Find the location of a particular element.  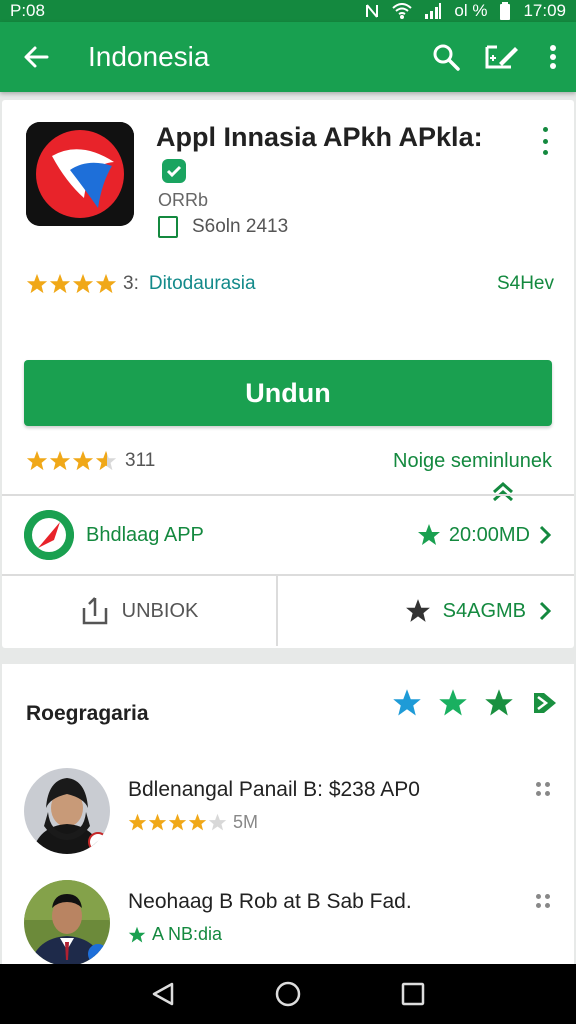

rating-stars is located at coordinates (71, 284).